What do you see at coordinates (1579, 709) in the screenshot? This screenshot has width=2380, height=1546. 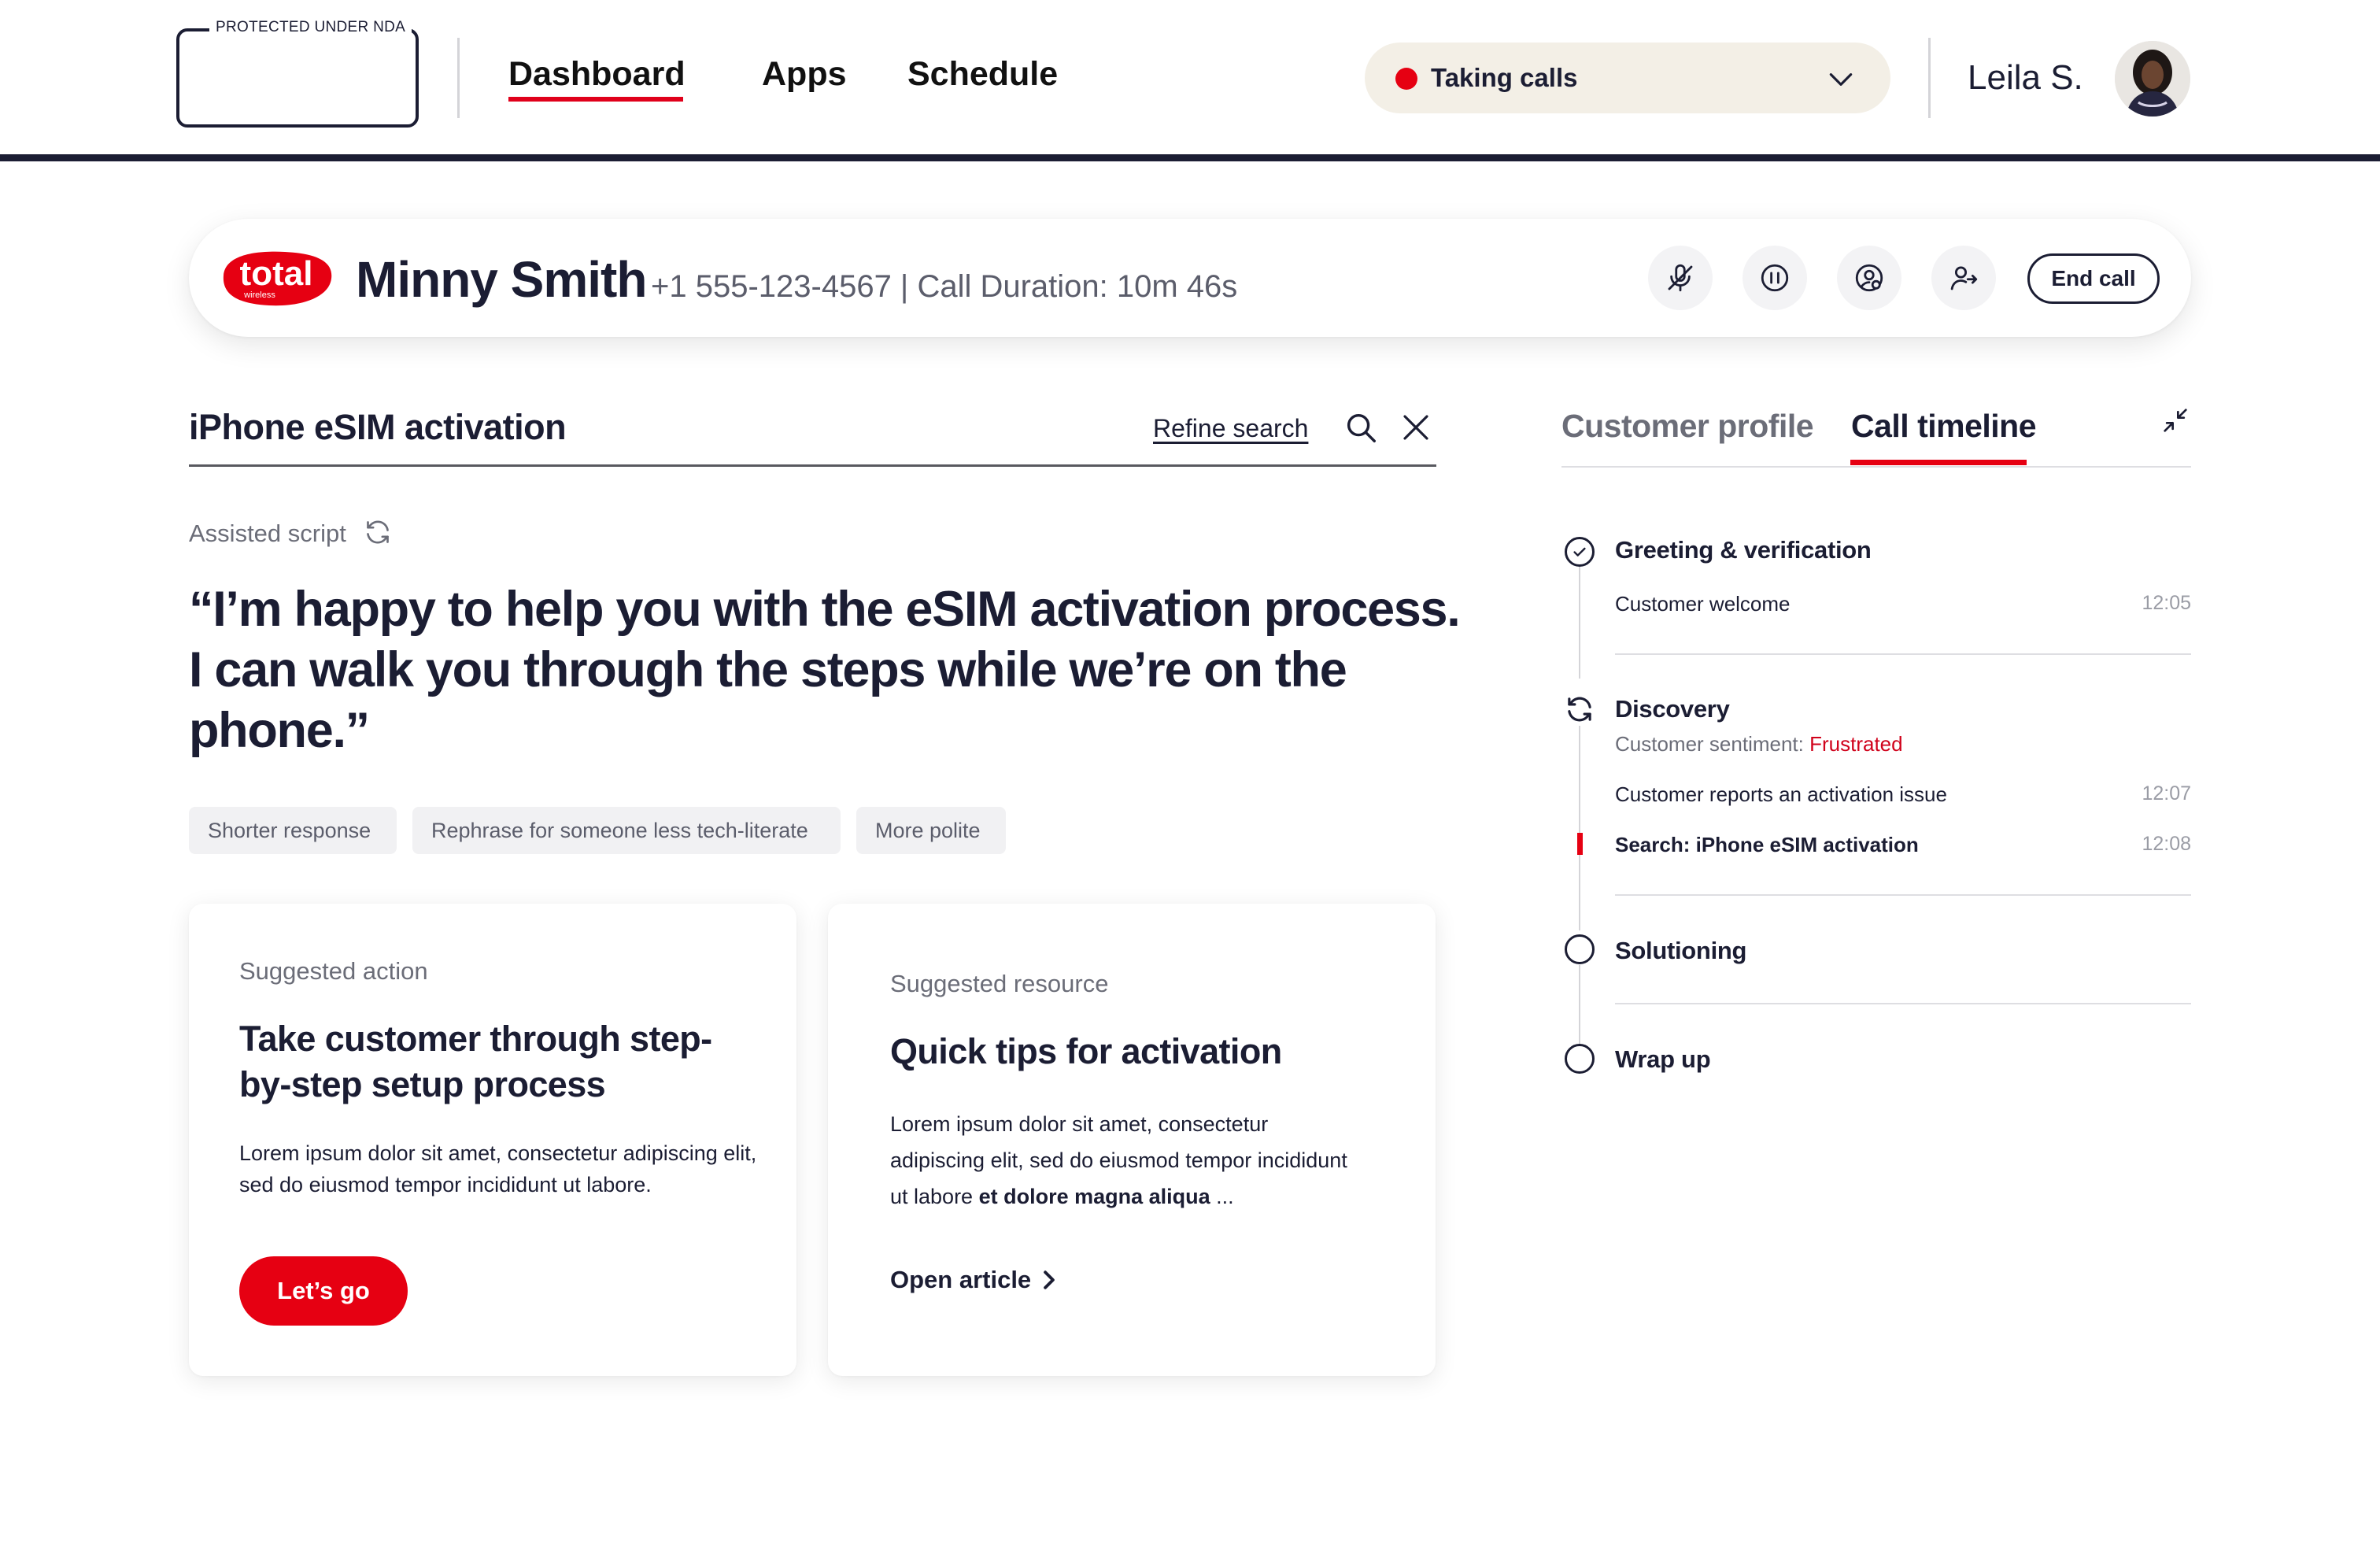 I see `step-in-progress-sync-icon` at bounding box center [1579, 709].